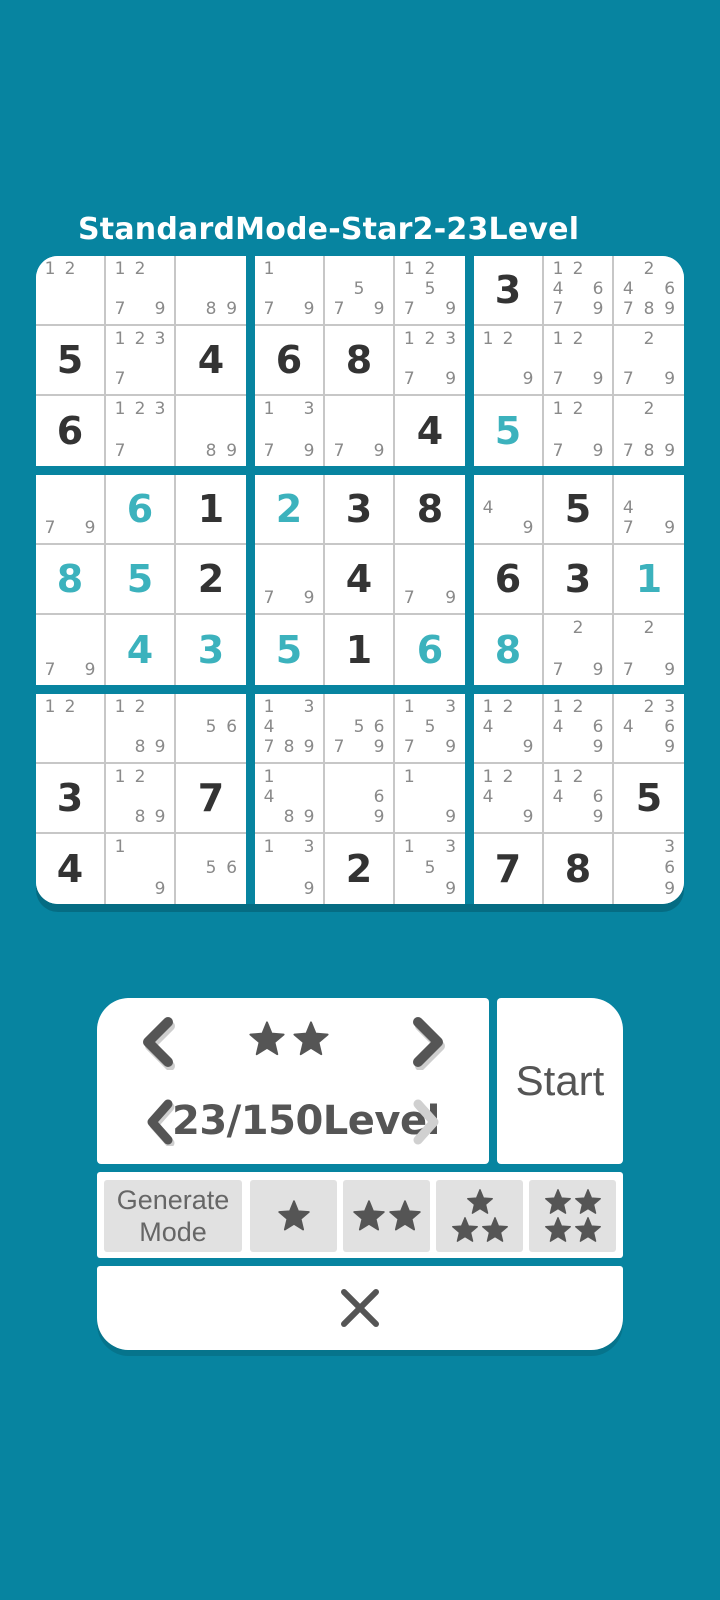 Image resolution: width=720 pixels, height=1600 pixels. Describe the element at coordinates (649, 869) in the screenshot. I see `sudoku-cell: 369` at that location.